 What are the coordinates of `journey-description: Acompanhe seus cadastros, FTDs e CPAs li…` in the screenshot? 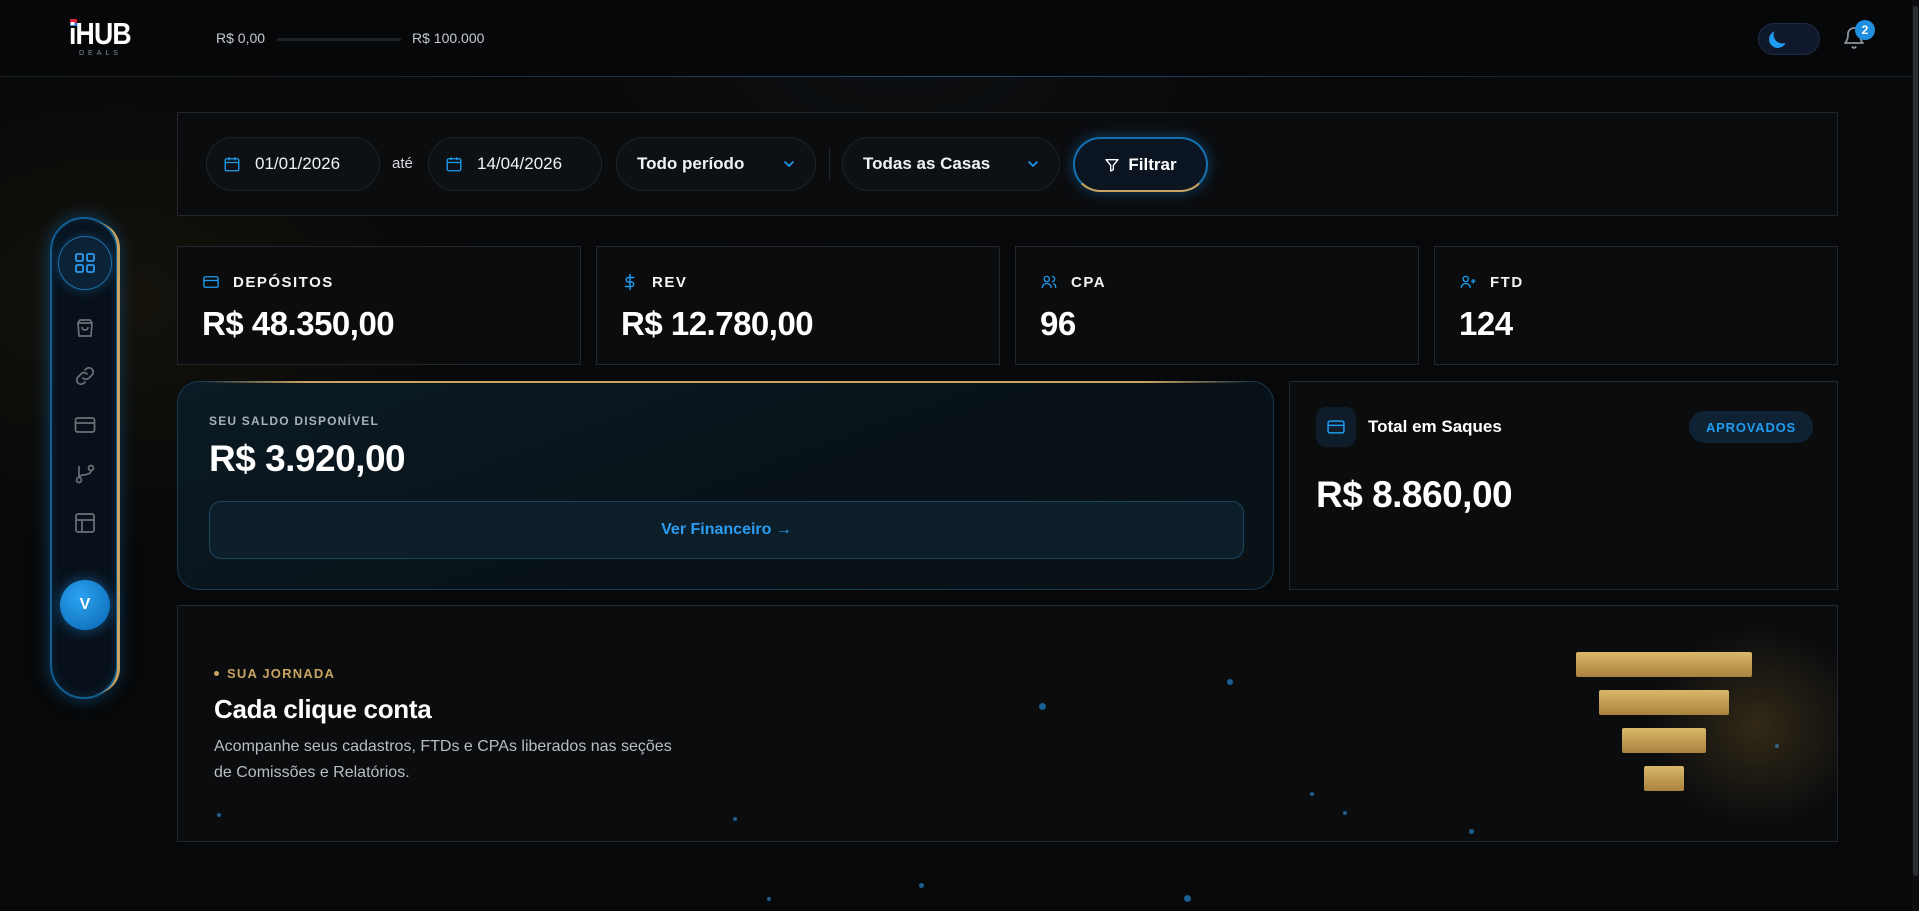 It's located at (443, 759).